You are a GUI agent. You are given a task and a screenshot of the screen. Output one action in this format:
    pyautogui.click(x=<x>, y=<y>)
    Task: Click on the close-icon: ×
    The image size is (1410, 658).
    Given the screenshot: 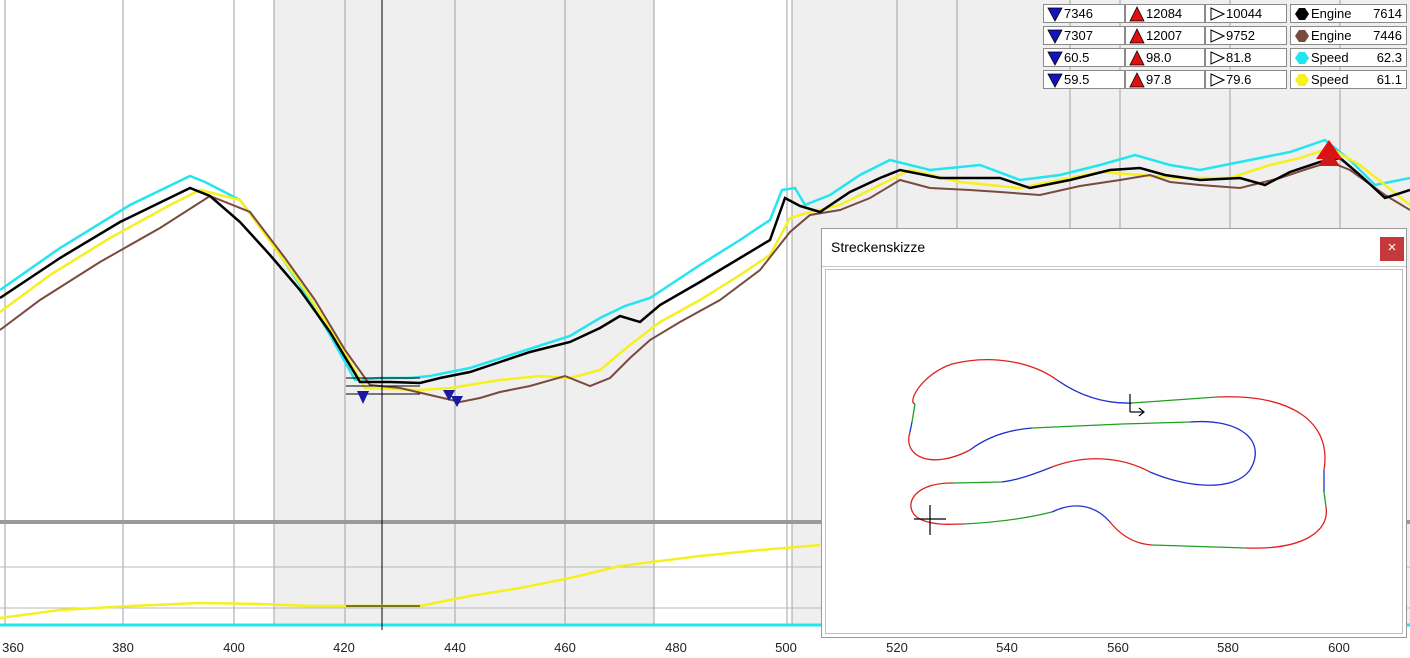 What is the action you would take?
    pyautogui.click(x=1392, y=247)
    